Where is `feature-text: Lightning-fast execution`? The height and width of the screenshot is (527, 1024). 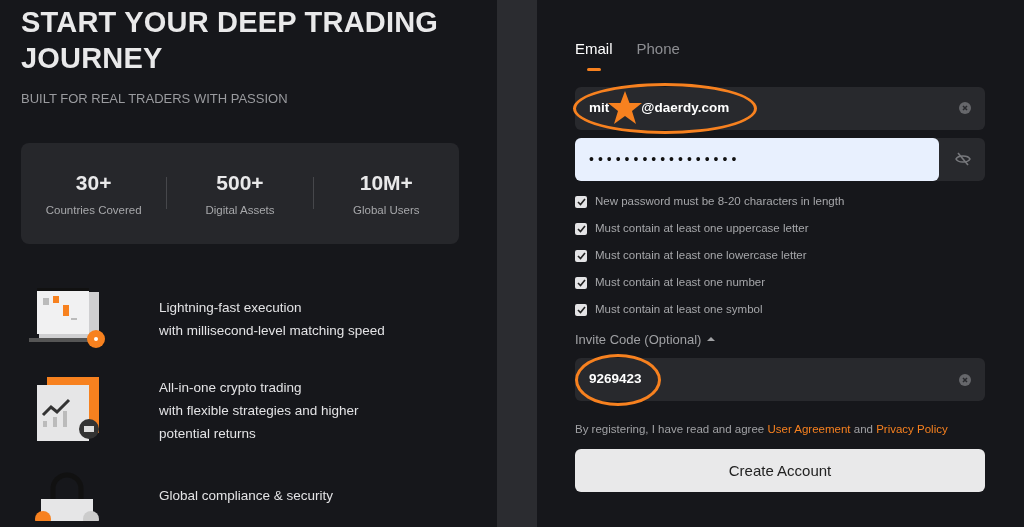 feature-text: Lightning-fast execution is located at coordinates (231, 307).